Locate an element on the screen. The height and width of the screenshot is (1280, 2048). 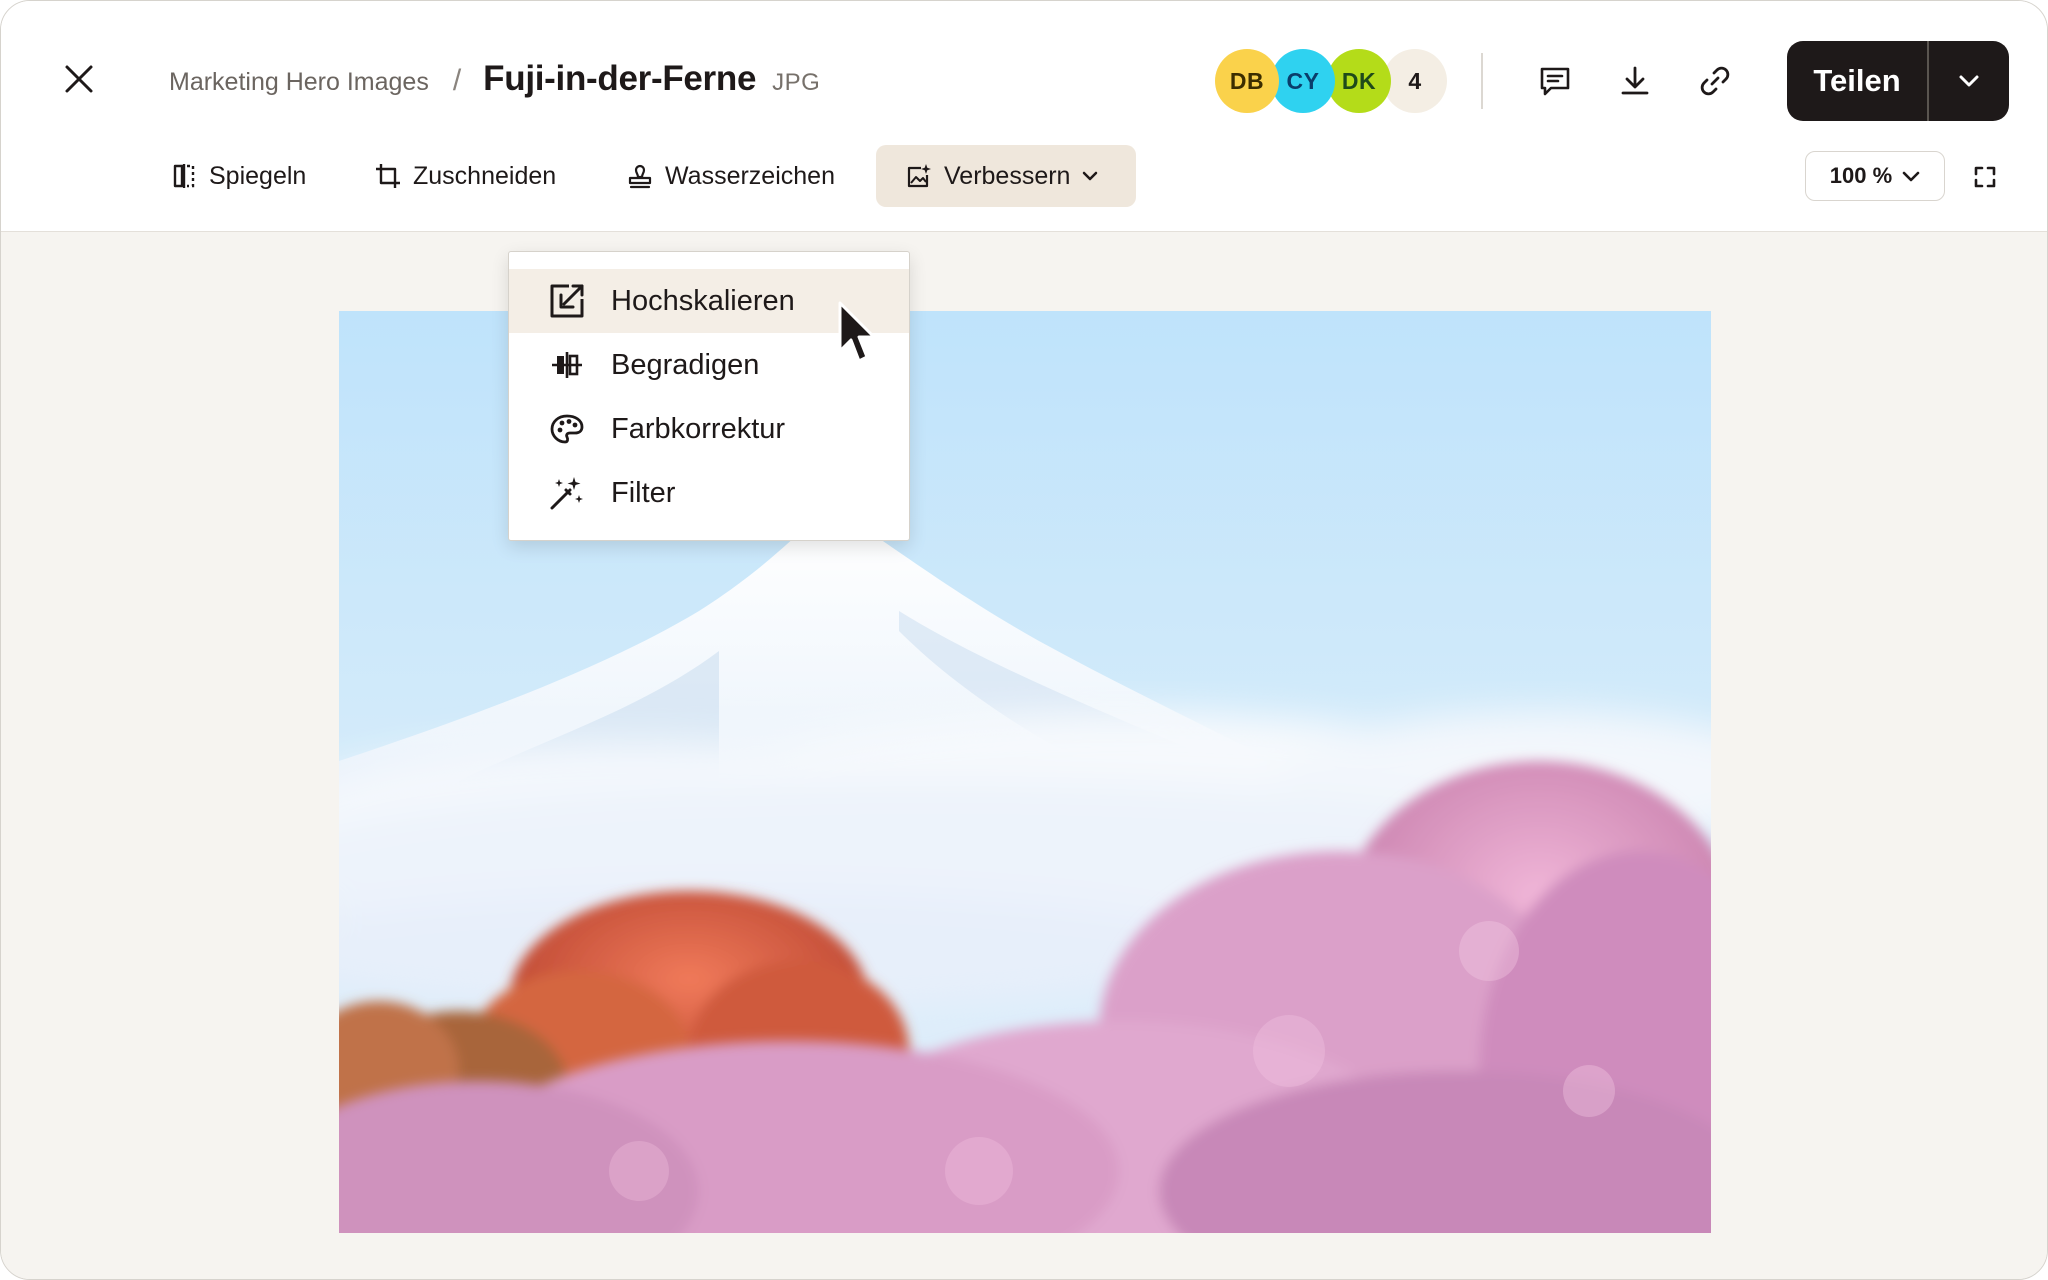
menu-item-upscale: Hochskalieren is located at coordinates (709, 301).